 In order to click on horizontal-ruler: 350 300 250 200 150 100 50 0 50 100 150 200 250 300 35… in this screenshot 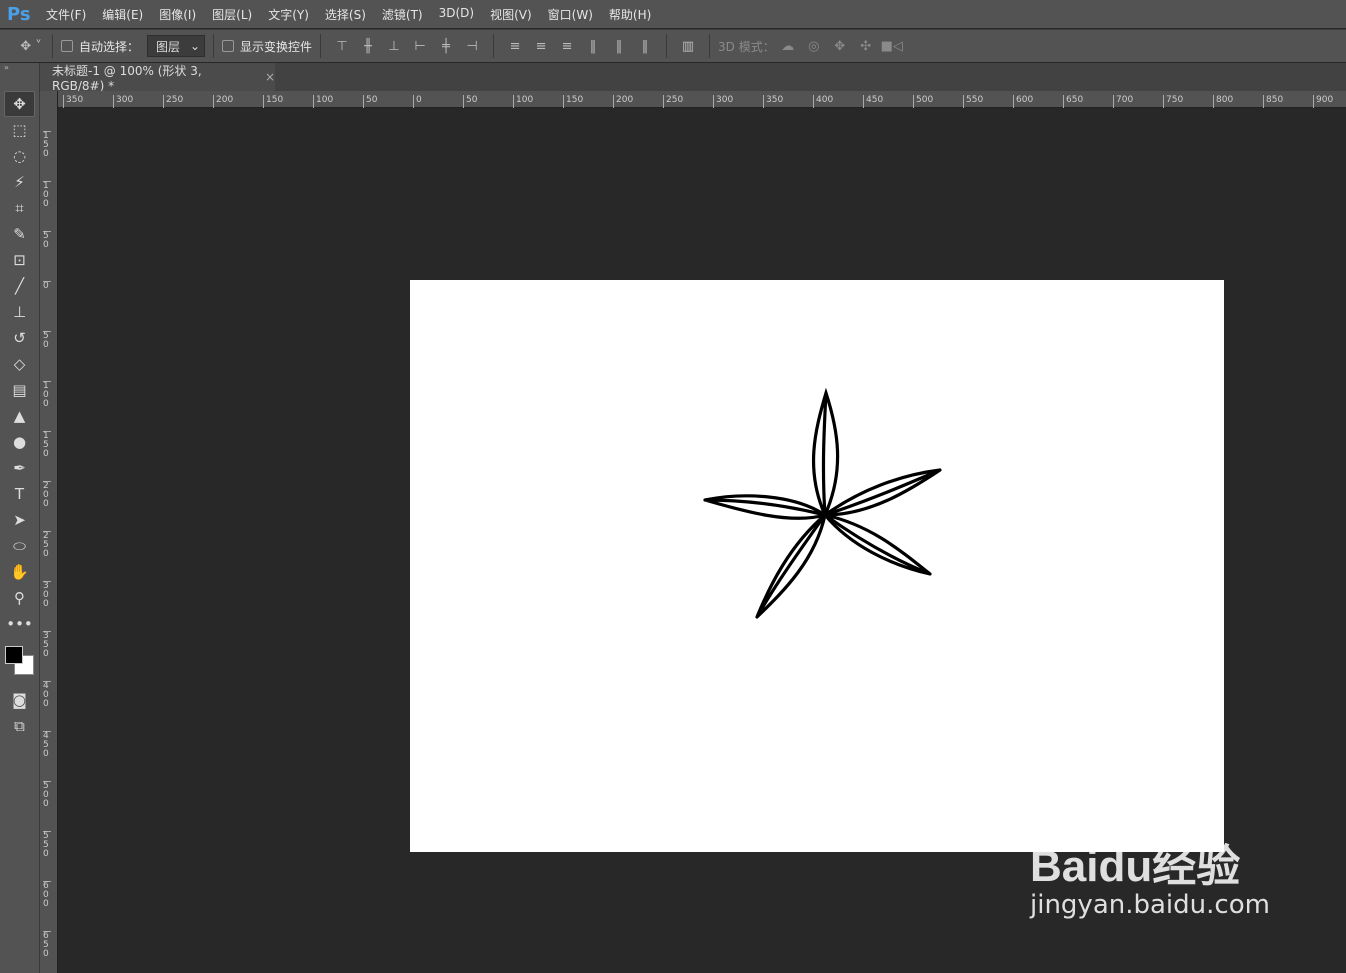, I will do `click(702, 99)`.